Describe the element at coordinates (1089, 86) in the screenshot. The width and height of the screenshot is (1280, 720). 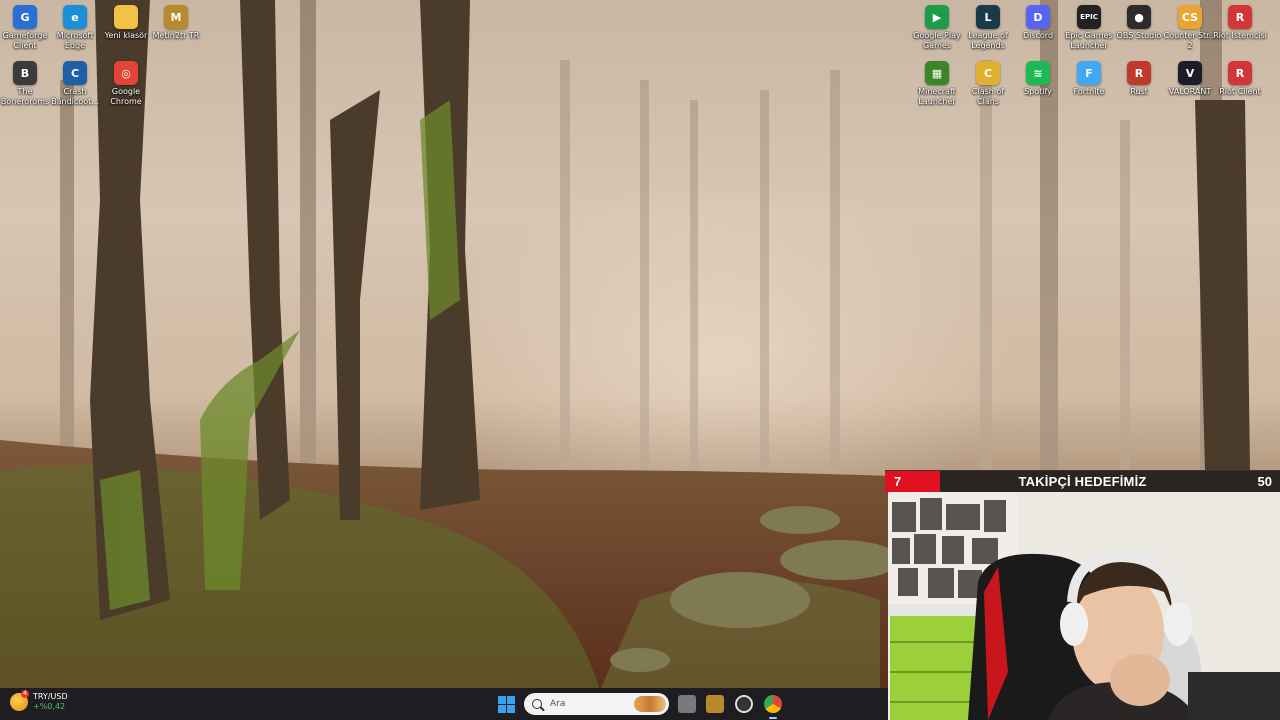
I see `desktop-icon-fortnite: F Fortnite` at that location.